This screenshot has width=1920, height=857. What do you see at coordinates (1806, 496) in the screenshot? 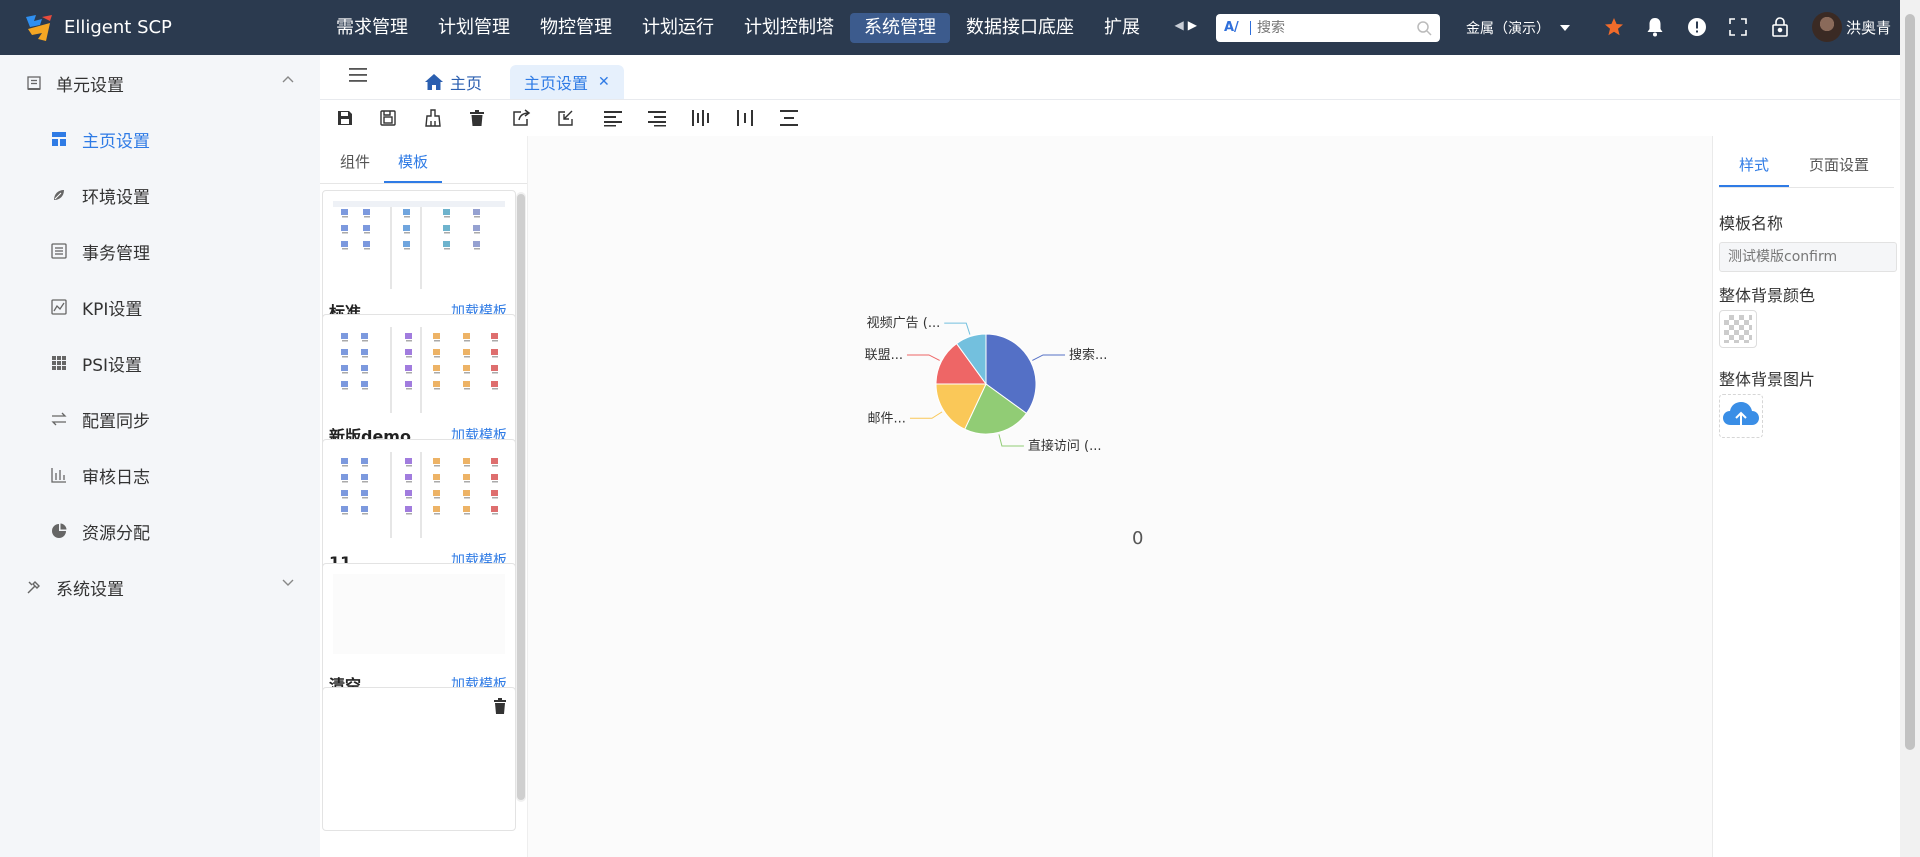
I see `properties-panel: 样式 页面设置 模板名称 测试模版confirm 整体背景颜色 整体背景图片` at bounding box center [1806, 496].